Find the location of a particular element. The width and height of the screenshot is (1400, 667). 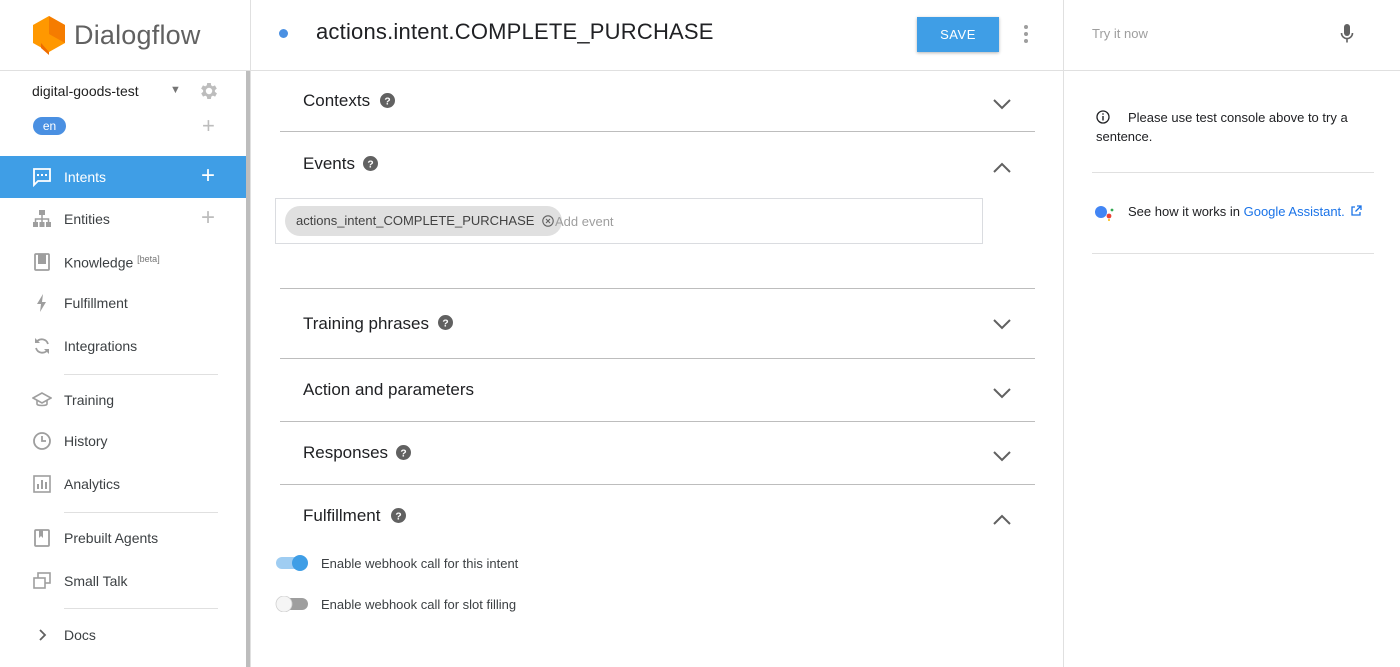

sidebar-item-label: Prebuilt Agents is located at coordinates (111, 538).